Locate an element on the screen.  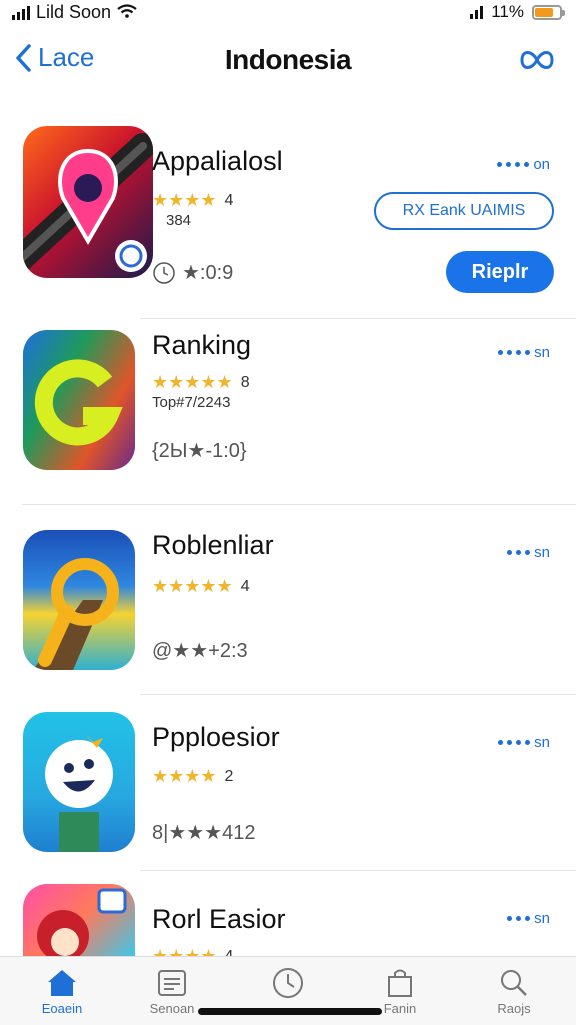
cellular-icon is located at coordinates (477, 12).